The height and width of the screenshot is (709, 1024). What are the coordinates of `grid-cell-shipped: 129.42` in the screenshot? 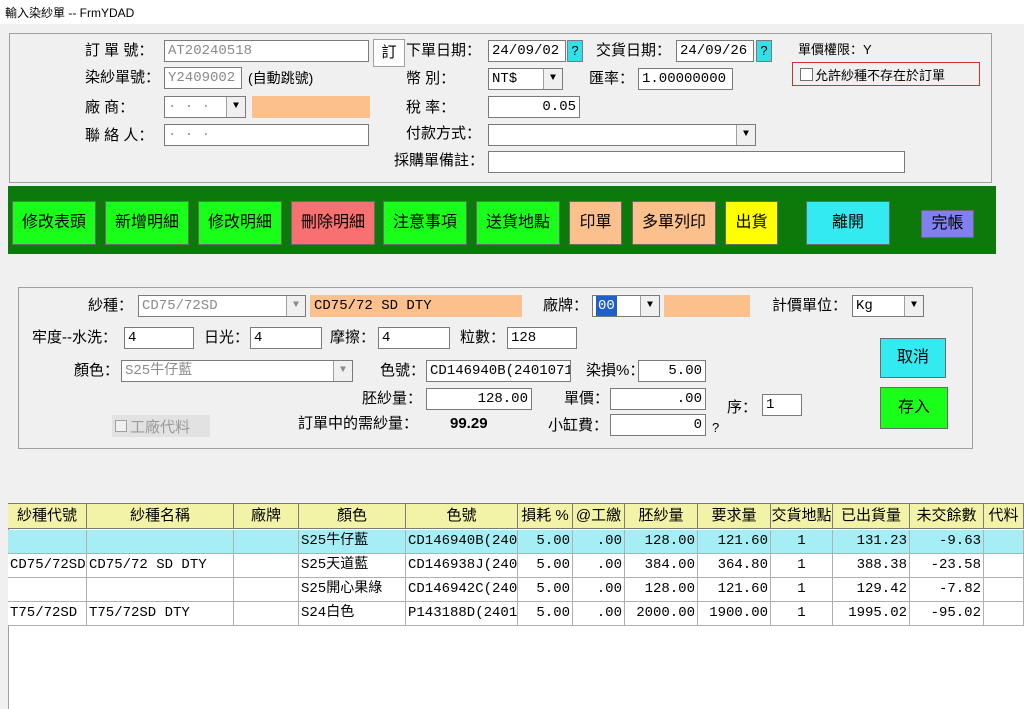 It's located at (871, 590).